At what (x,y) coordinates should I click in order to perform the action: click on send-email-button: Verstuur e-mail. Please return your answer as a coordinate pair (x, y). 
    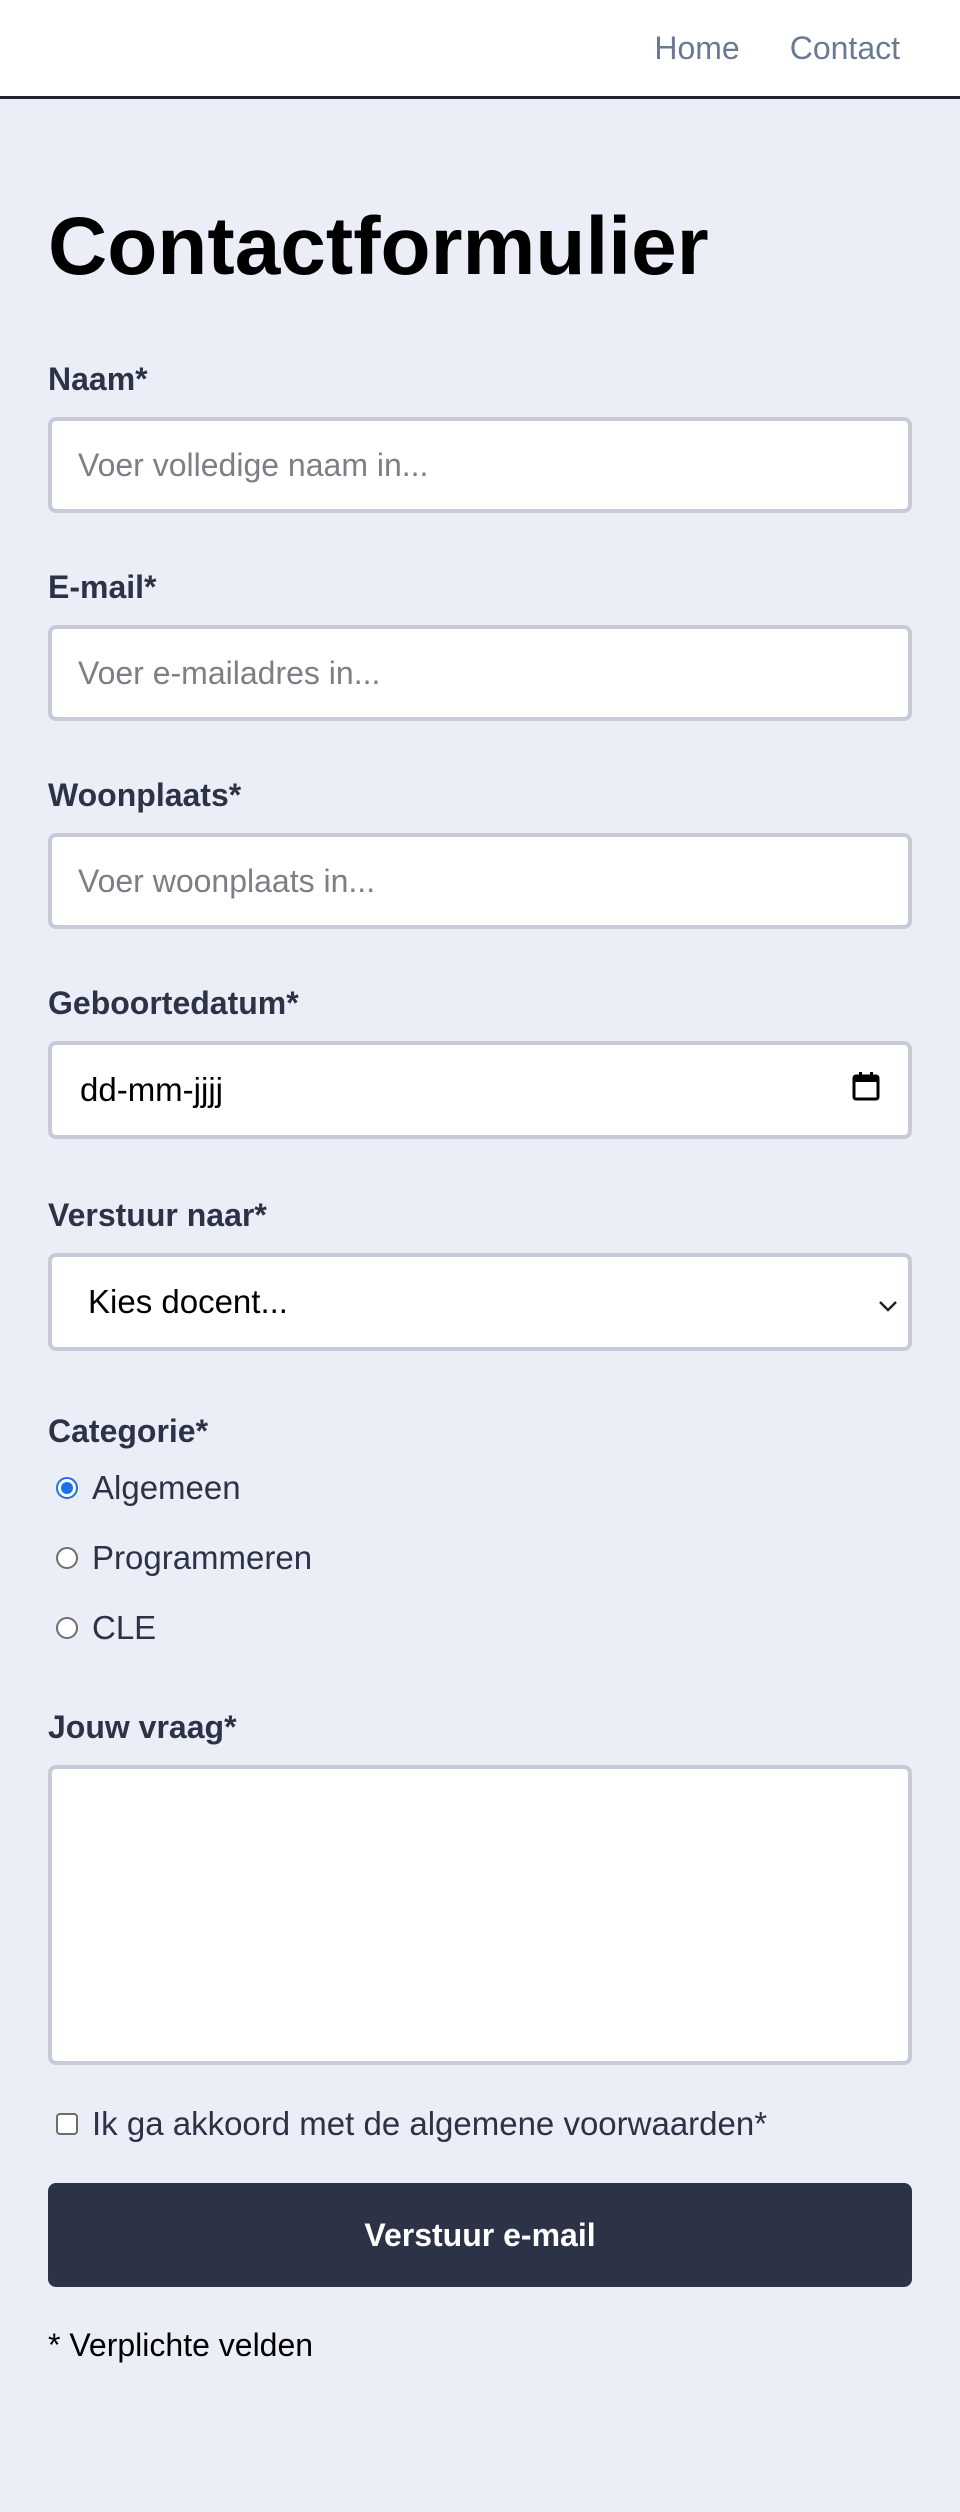
    Looking at the image, I should click on (480, 2235).